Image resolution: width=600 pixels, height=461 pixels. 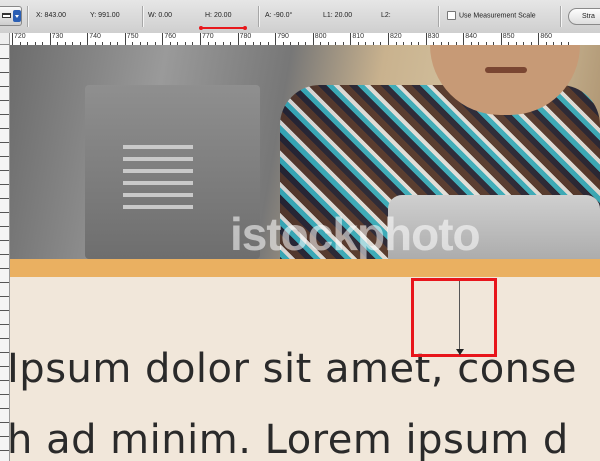 What do you see at coordinates (6, 15) in the screenshot?
I see `ruler-icon` at bounding box center [6, 15].